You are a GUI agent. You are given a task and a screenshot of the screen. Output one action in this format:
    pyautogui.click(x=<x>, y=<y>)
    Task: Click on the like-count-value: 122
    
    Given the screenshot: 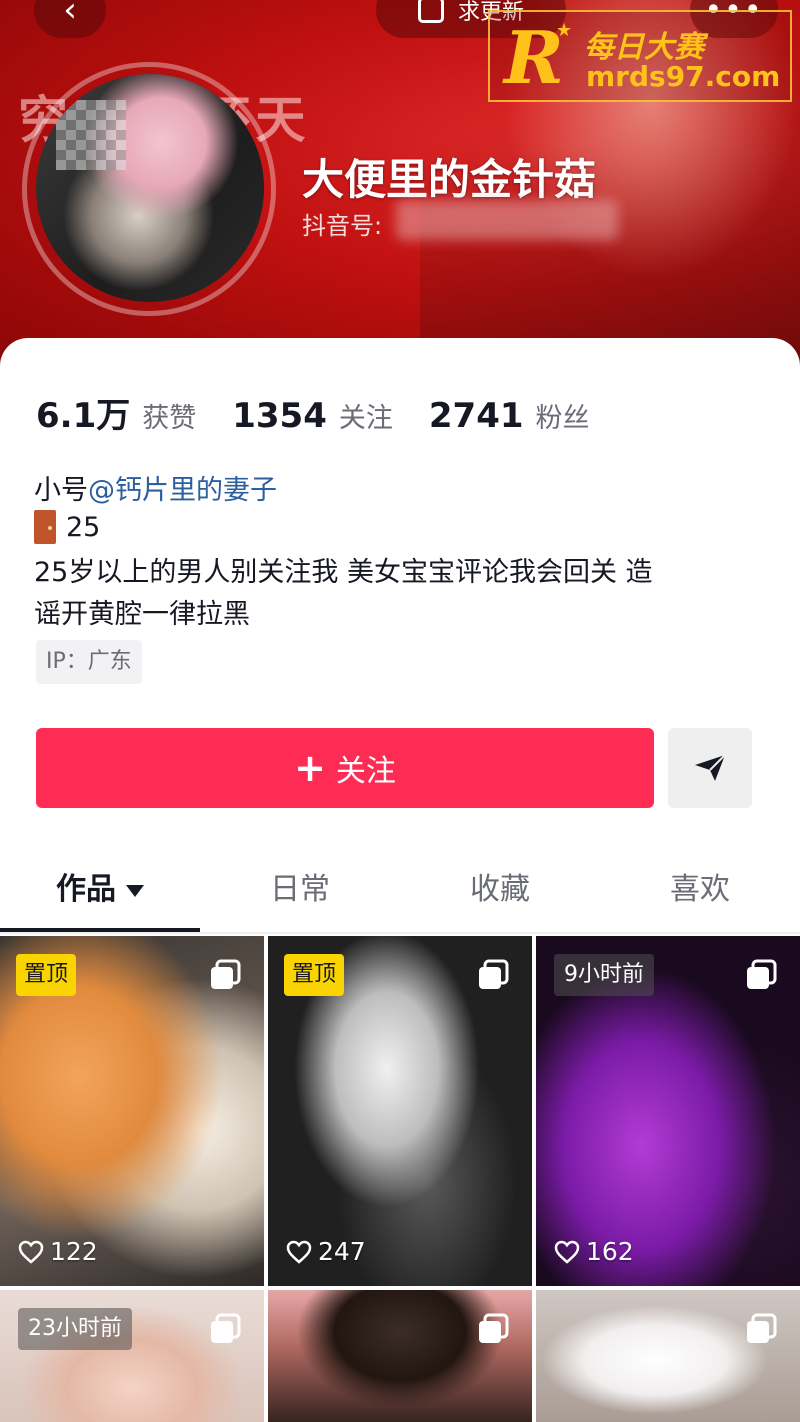 What is the action you would take?
    pyautogui.click(x=74, y=1251)
    